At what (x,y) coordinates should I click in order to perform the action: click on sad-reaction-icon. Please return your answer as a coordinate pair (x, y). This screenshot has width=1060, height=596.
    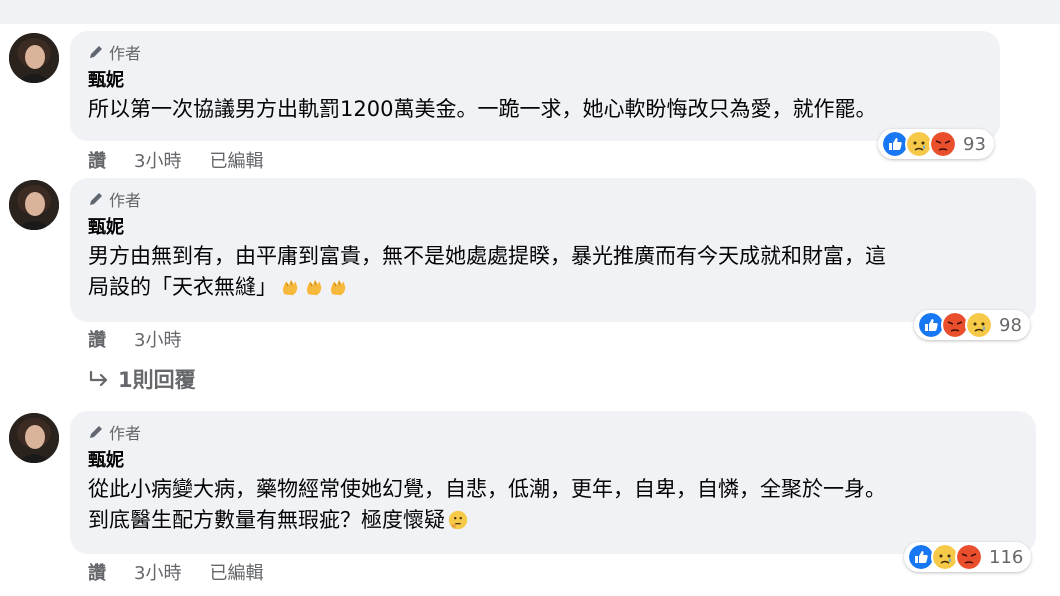
    Looking at the image, I should click on (979, 325).